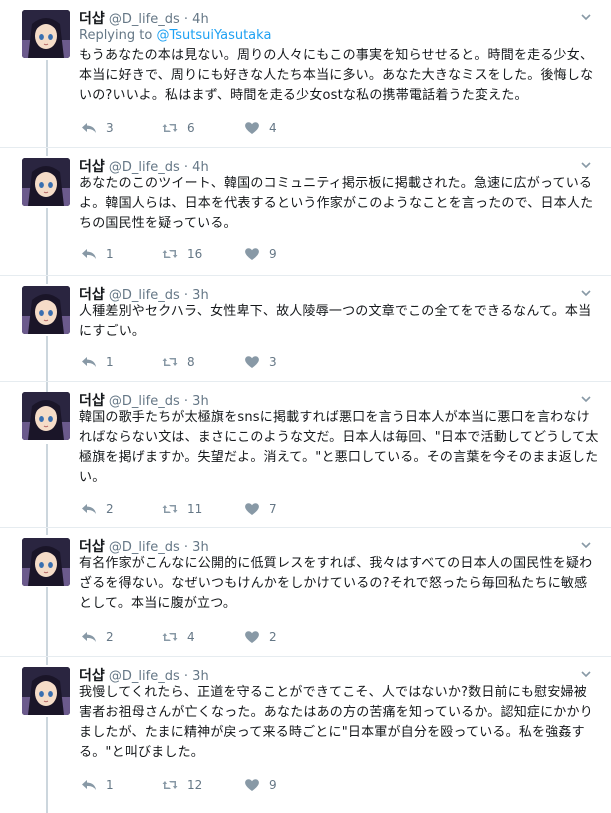 Image resolution: width=611 pixels, height=813 pixels. I want to click on tweet-actions: 2 11 7, so click(229, 509).